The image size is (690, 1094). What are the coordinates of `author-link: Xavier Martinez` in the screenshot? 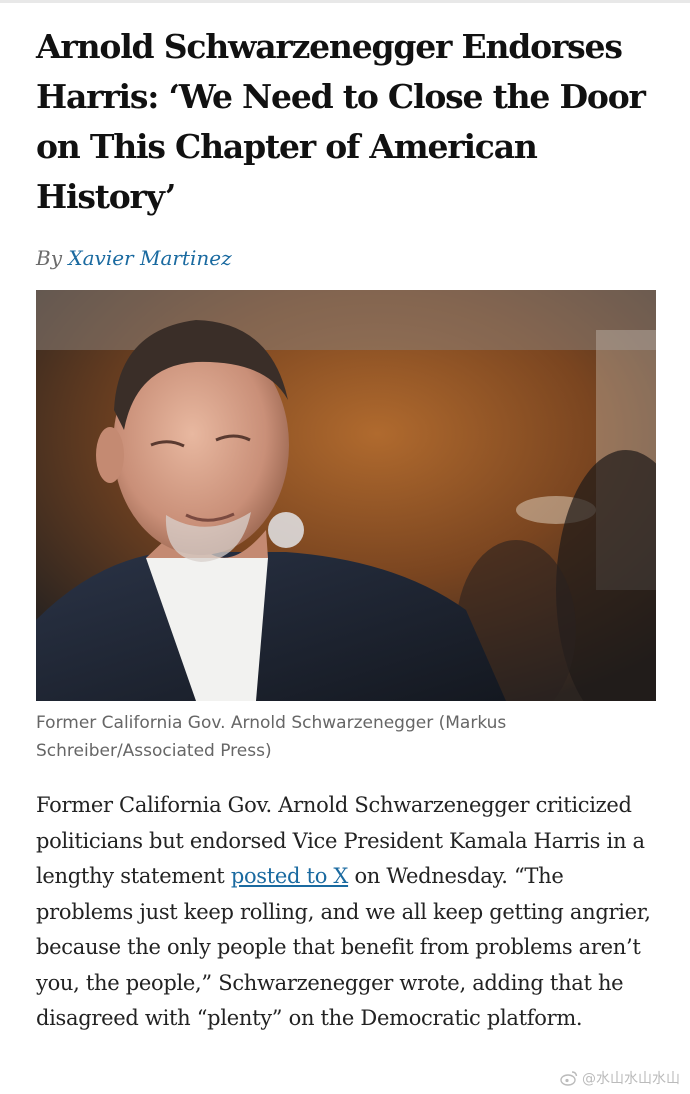 It's located at (149, 258).